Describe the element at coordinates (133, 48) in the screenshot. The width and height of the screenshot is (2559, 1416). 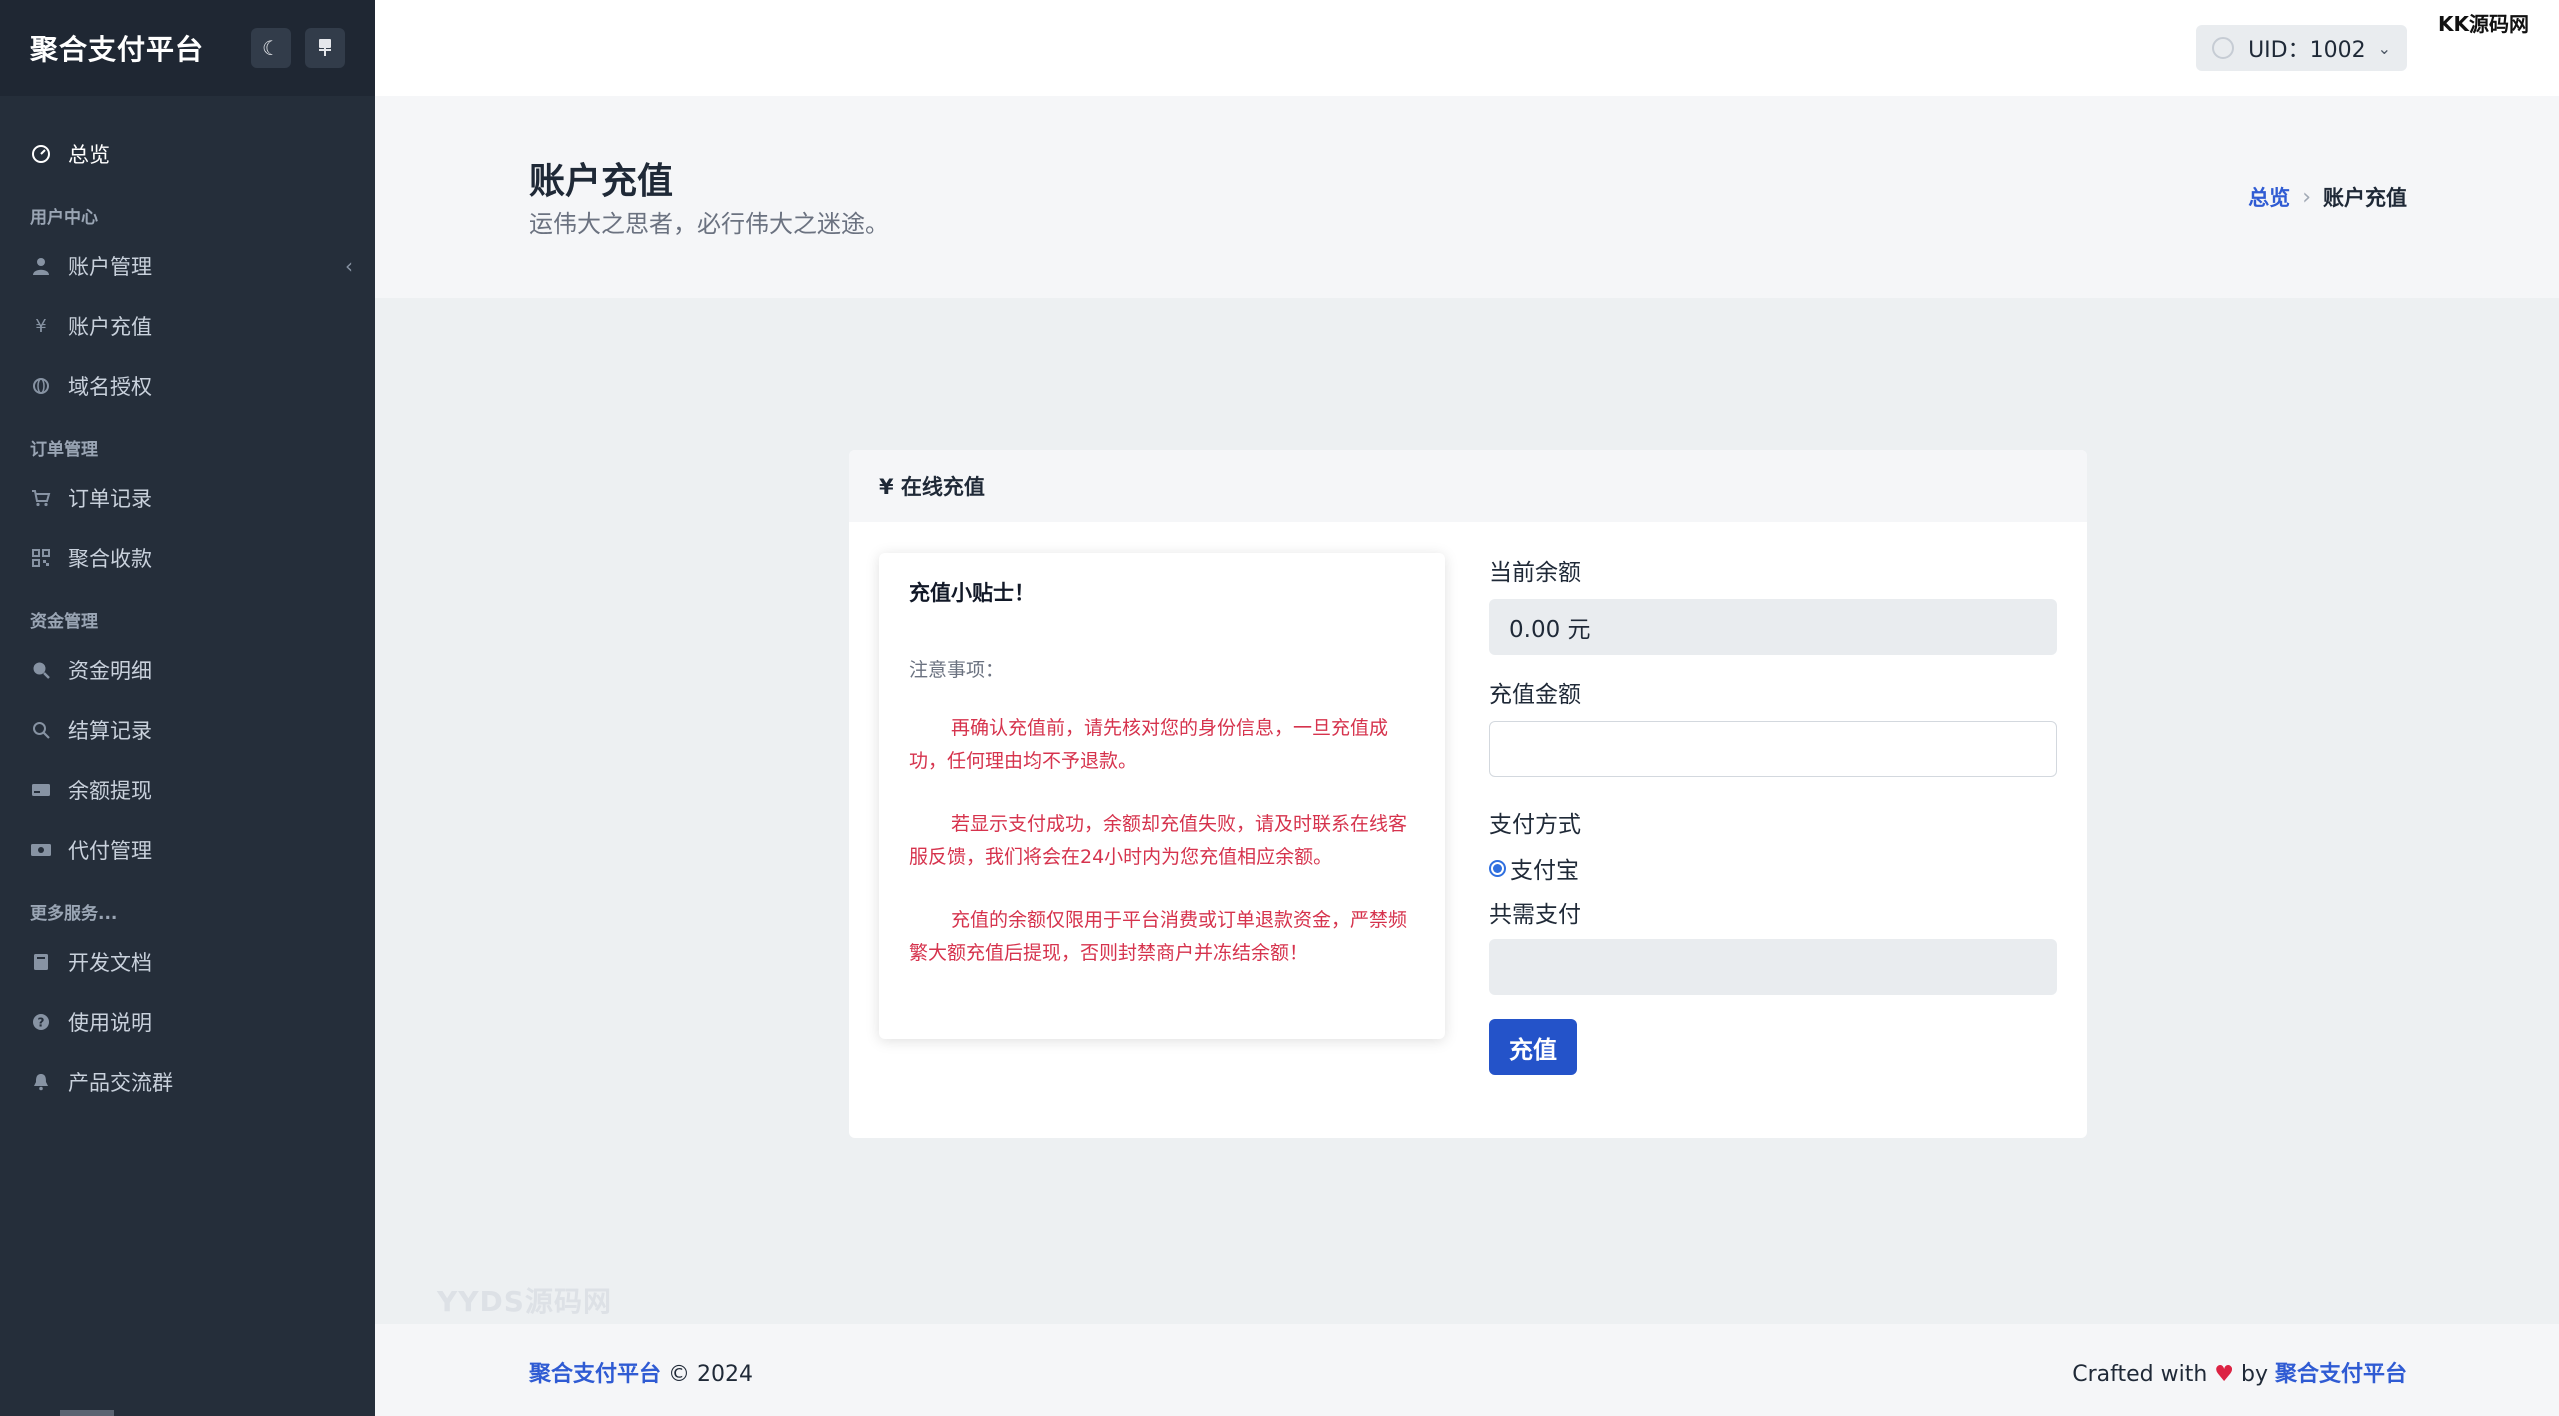
I see `brand-logo: 聚合支付平台` at that location.